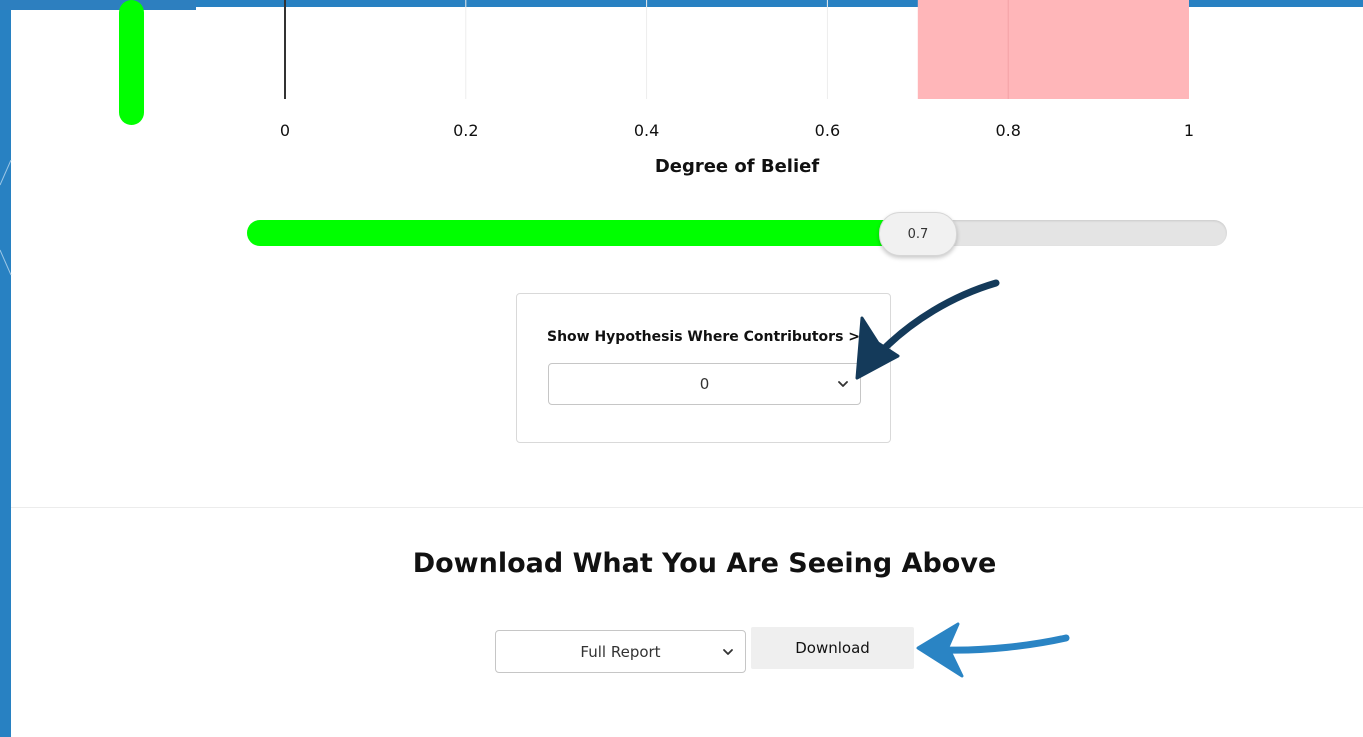 The height and width of the screenshot is (737, 1363). What do you see at coordinates (578, 233) in the screenshot?
I see `slider-fill` at bounding box center [578, 233].